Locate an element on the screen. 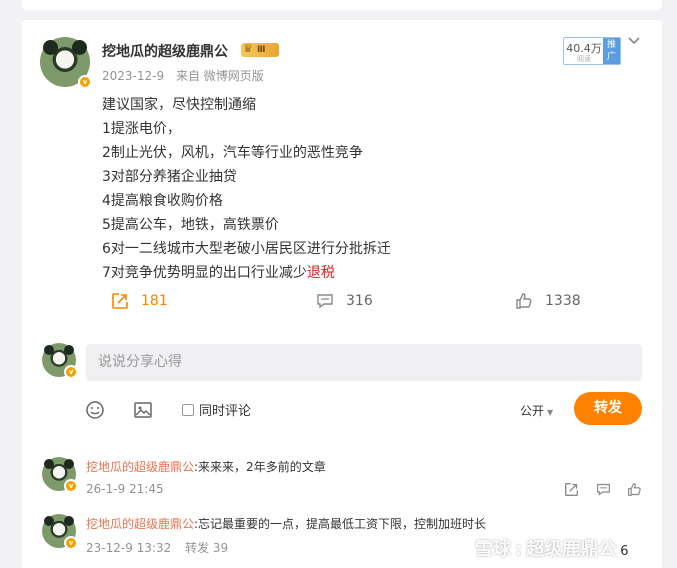  views-badge: 40.4万 阅读 推广 is located at coordinates (592, 51).